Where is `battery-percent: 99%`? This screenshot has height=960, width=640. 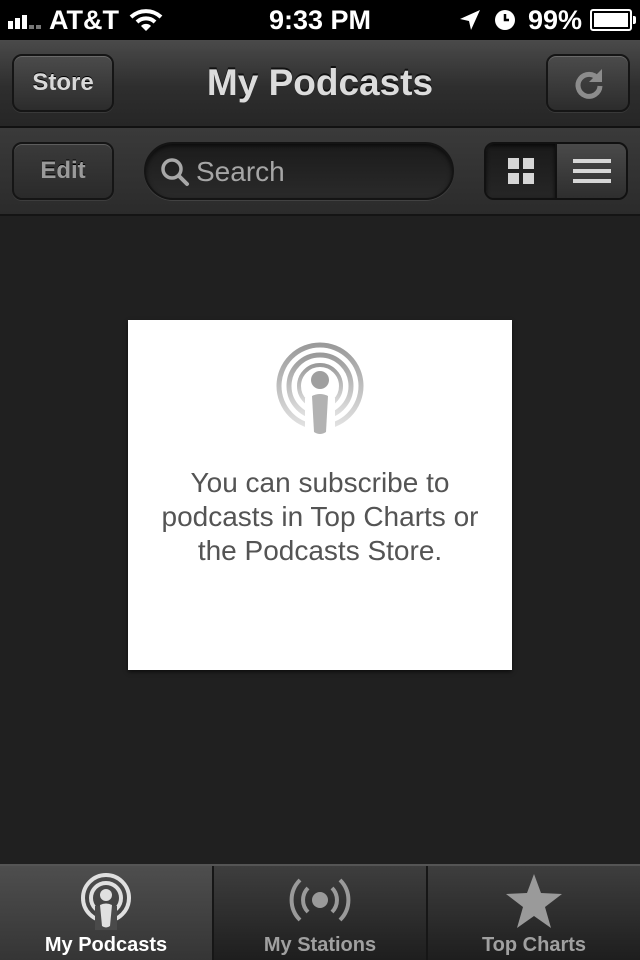 battery-percent: 99% is located at coordinates (554, 19).